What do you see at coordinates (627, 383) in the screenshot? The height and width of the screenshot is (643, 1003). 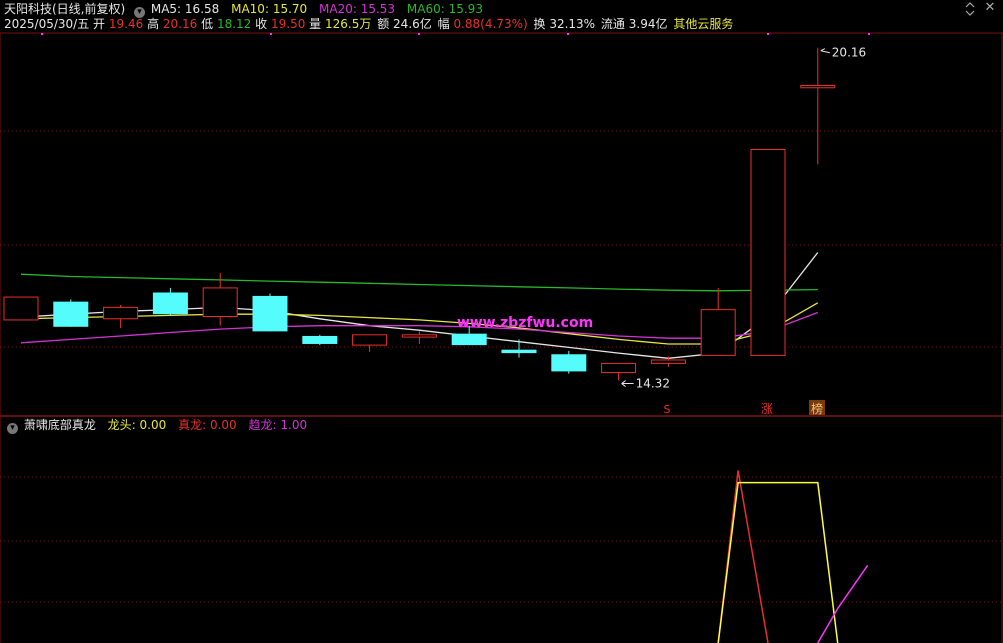 I see `min-price-arrow` at bounding box center [627, 383].